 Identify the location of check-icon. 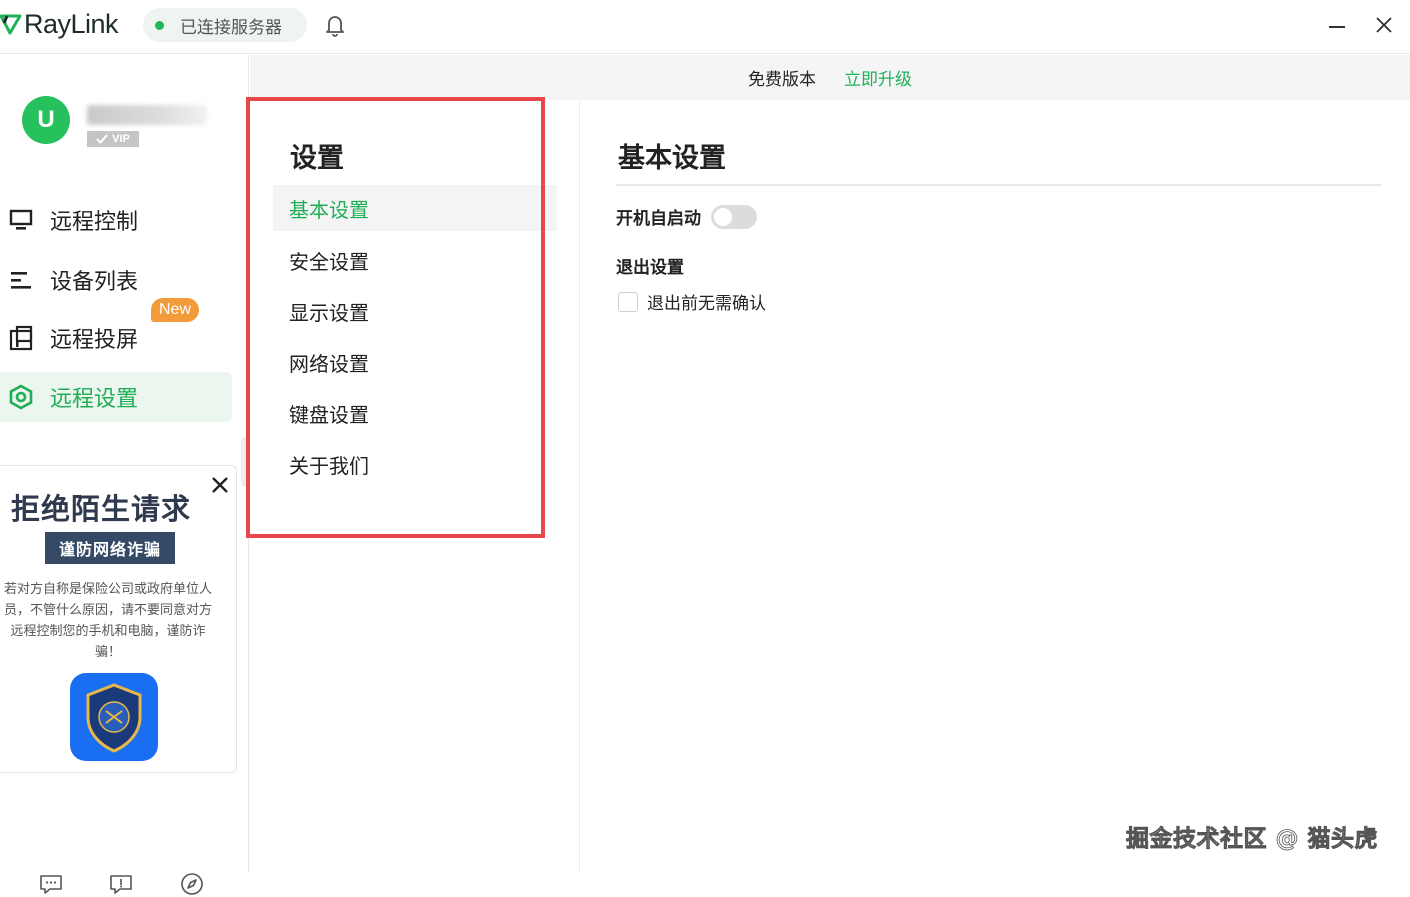
(102, 139).